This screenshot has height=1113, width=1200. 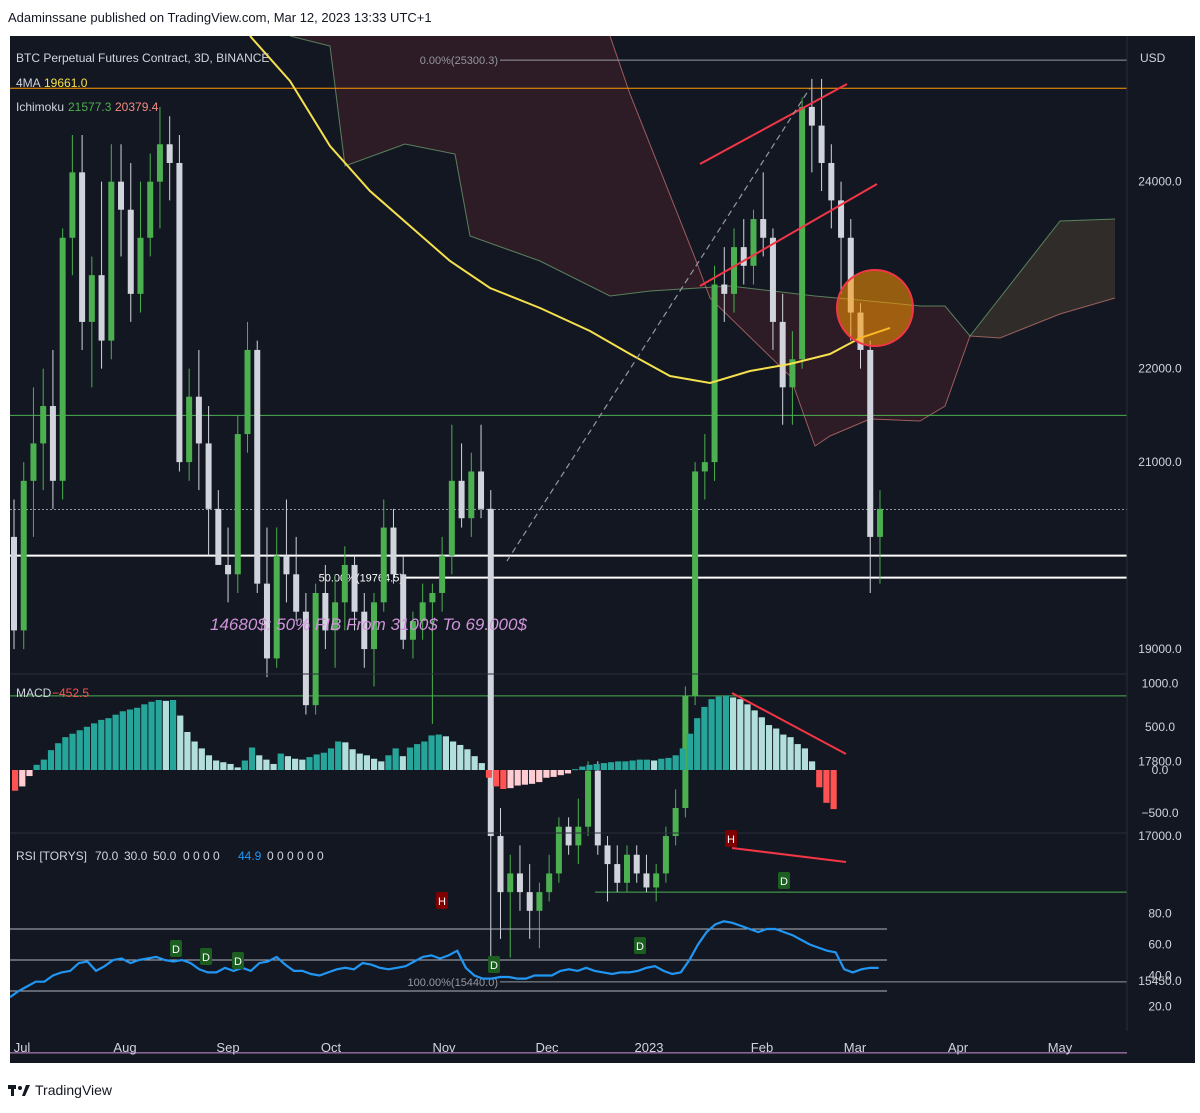 What do you see at coordinates (855, 1047) in the screenshot?
I see `time-axis-tick: Mar` at bounding box center [855, 1047].